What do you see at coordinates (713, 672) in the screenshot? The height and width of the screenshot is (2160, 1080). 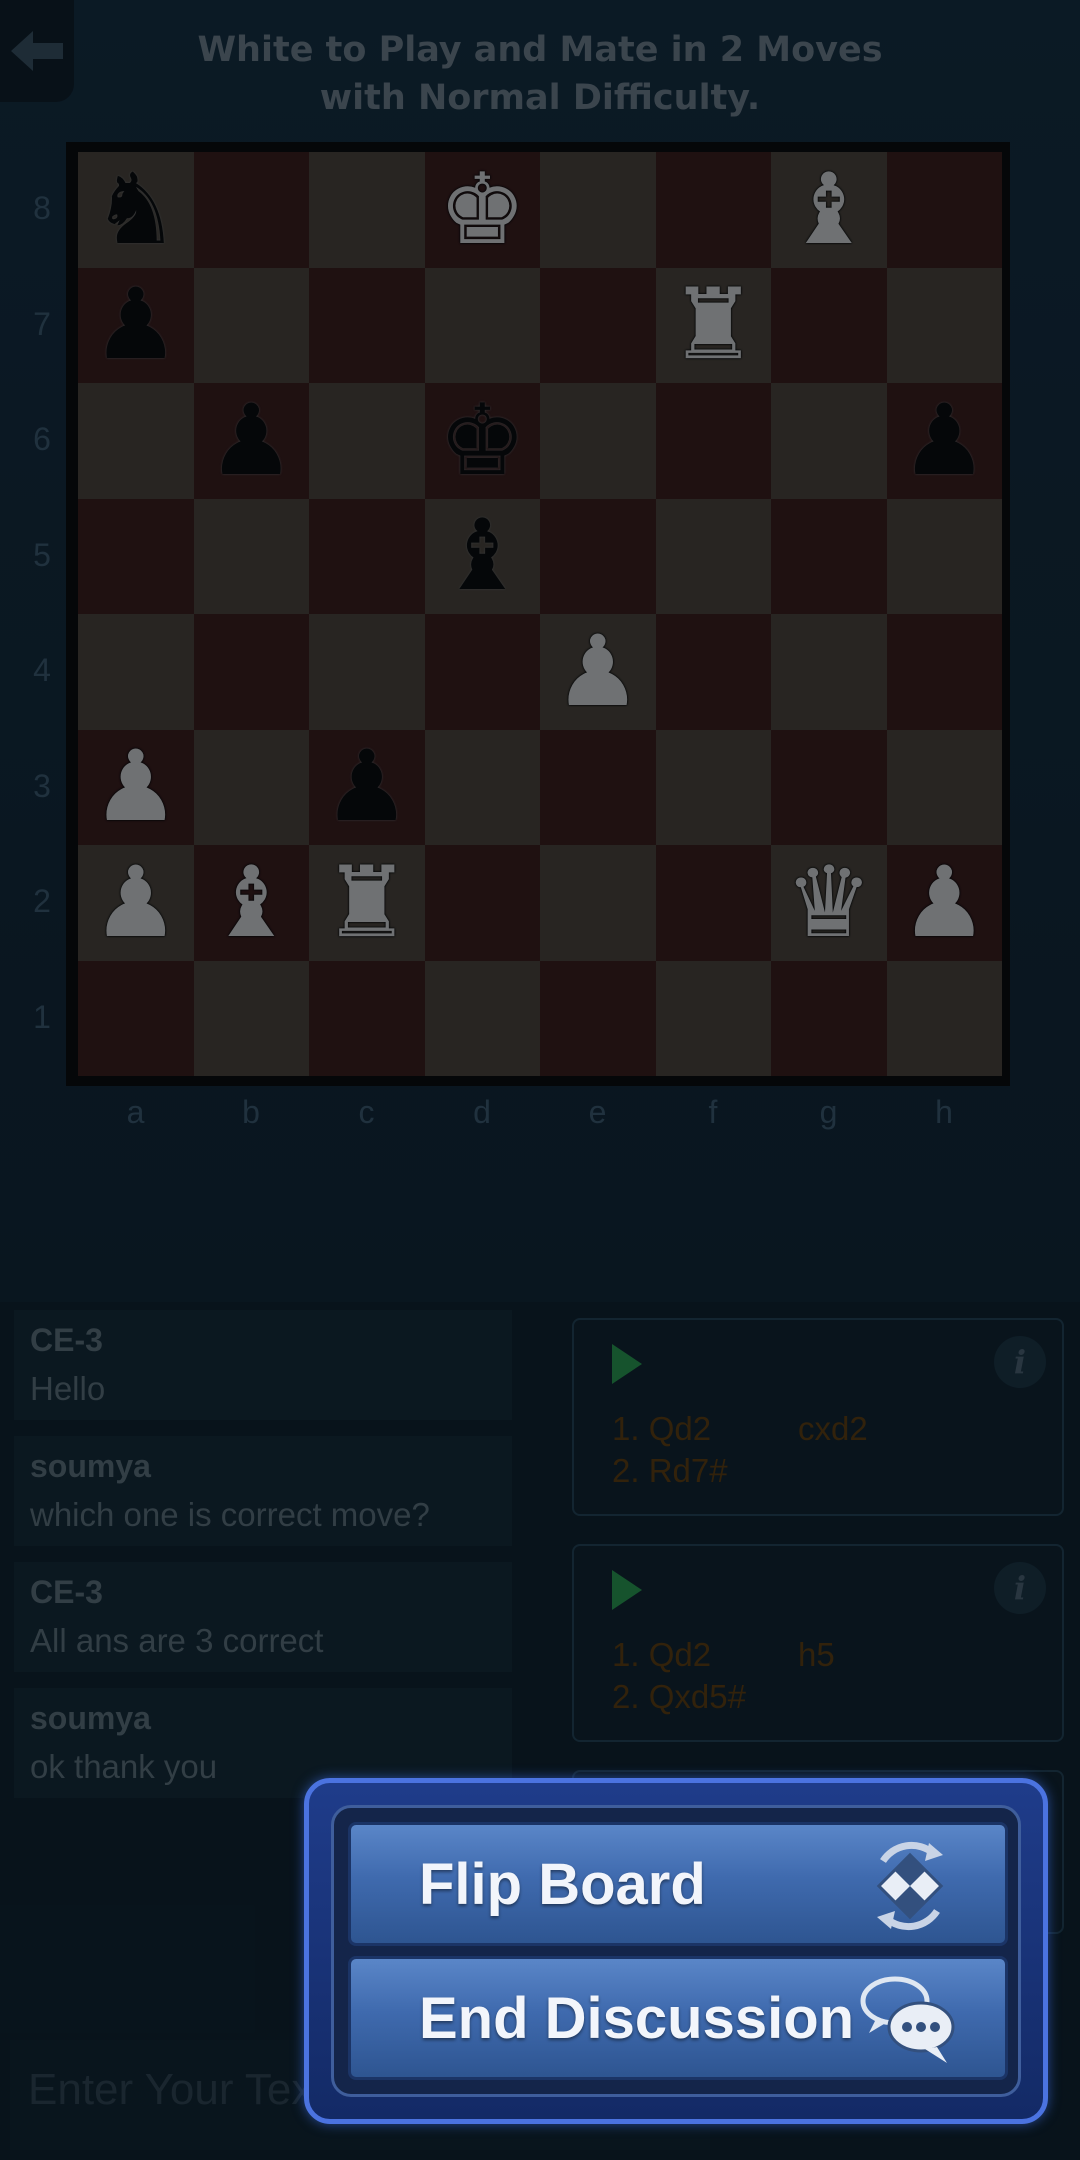 I see `board-square-f4` at bounding box center [713, 672].